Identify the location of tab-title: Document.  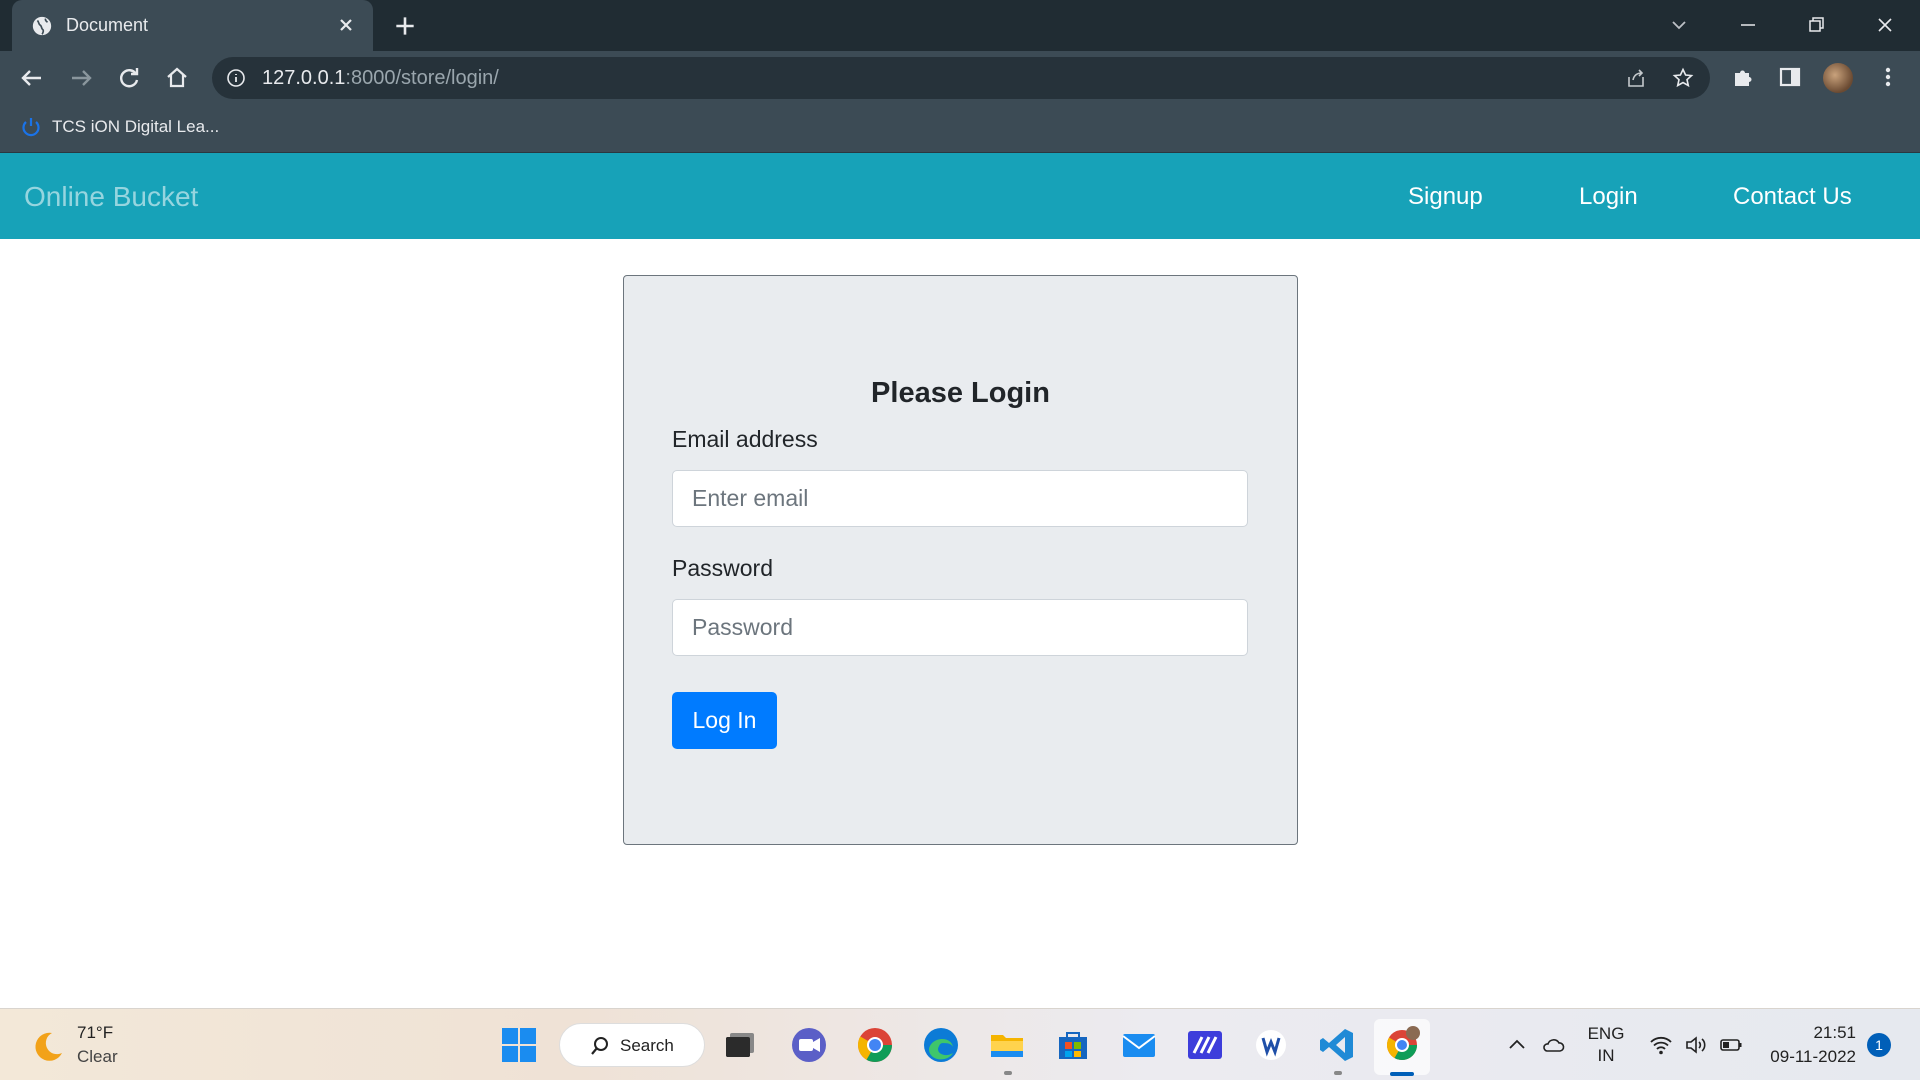
(107, 25).